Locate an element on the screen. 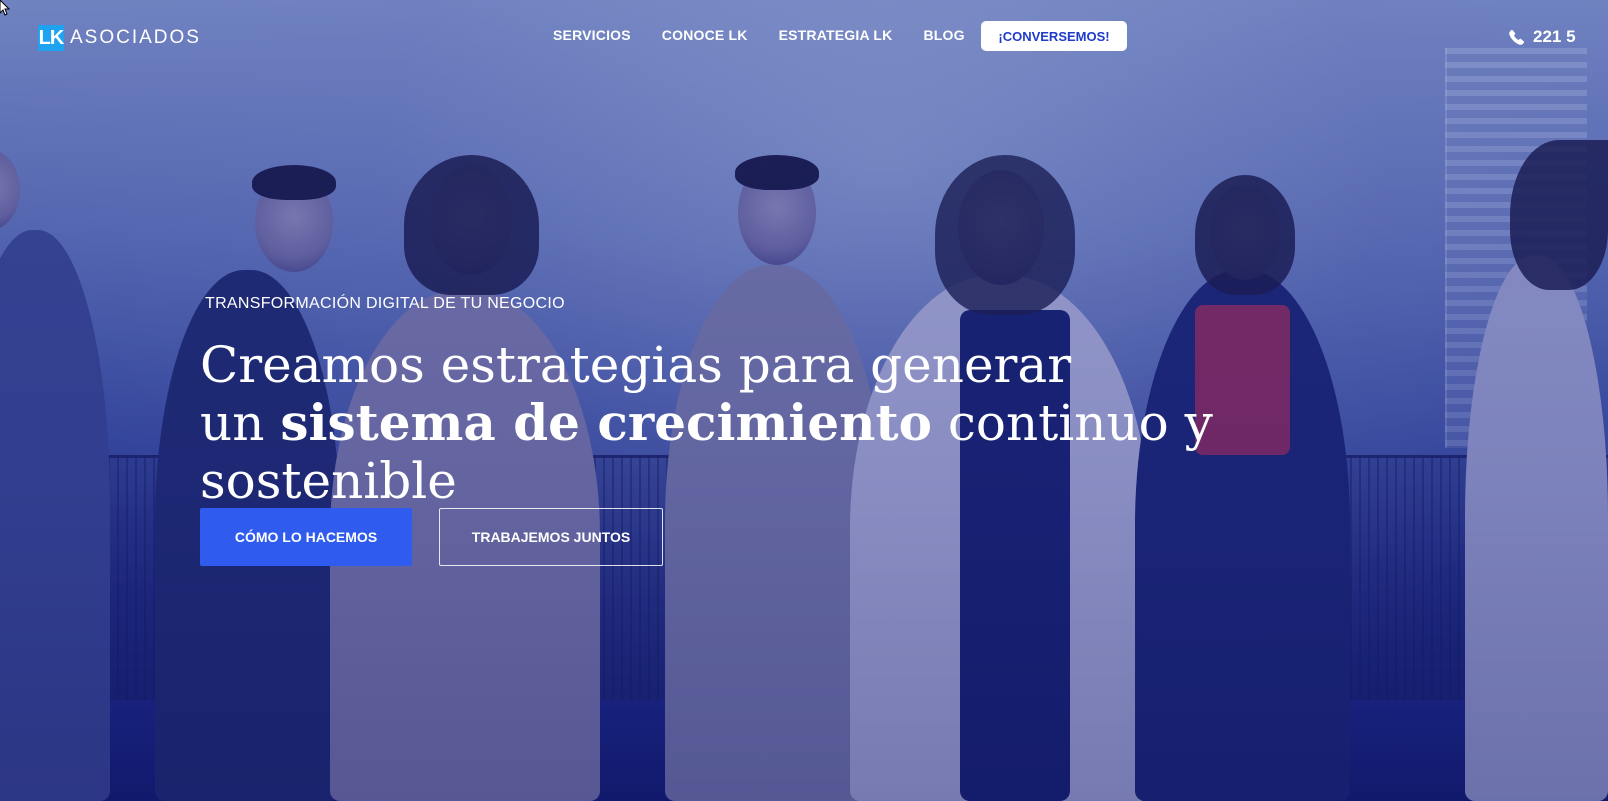 This screenshot has height=801, width=1608. trabajemos-juntos-button: TRABAJEMOS JUNTOS is located at coordinates (551, 537).